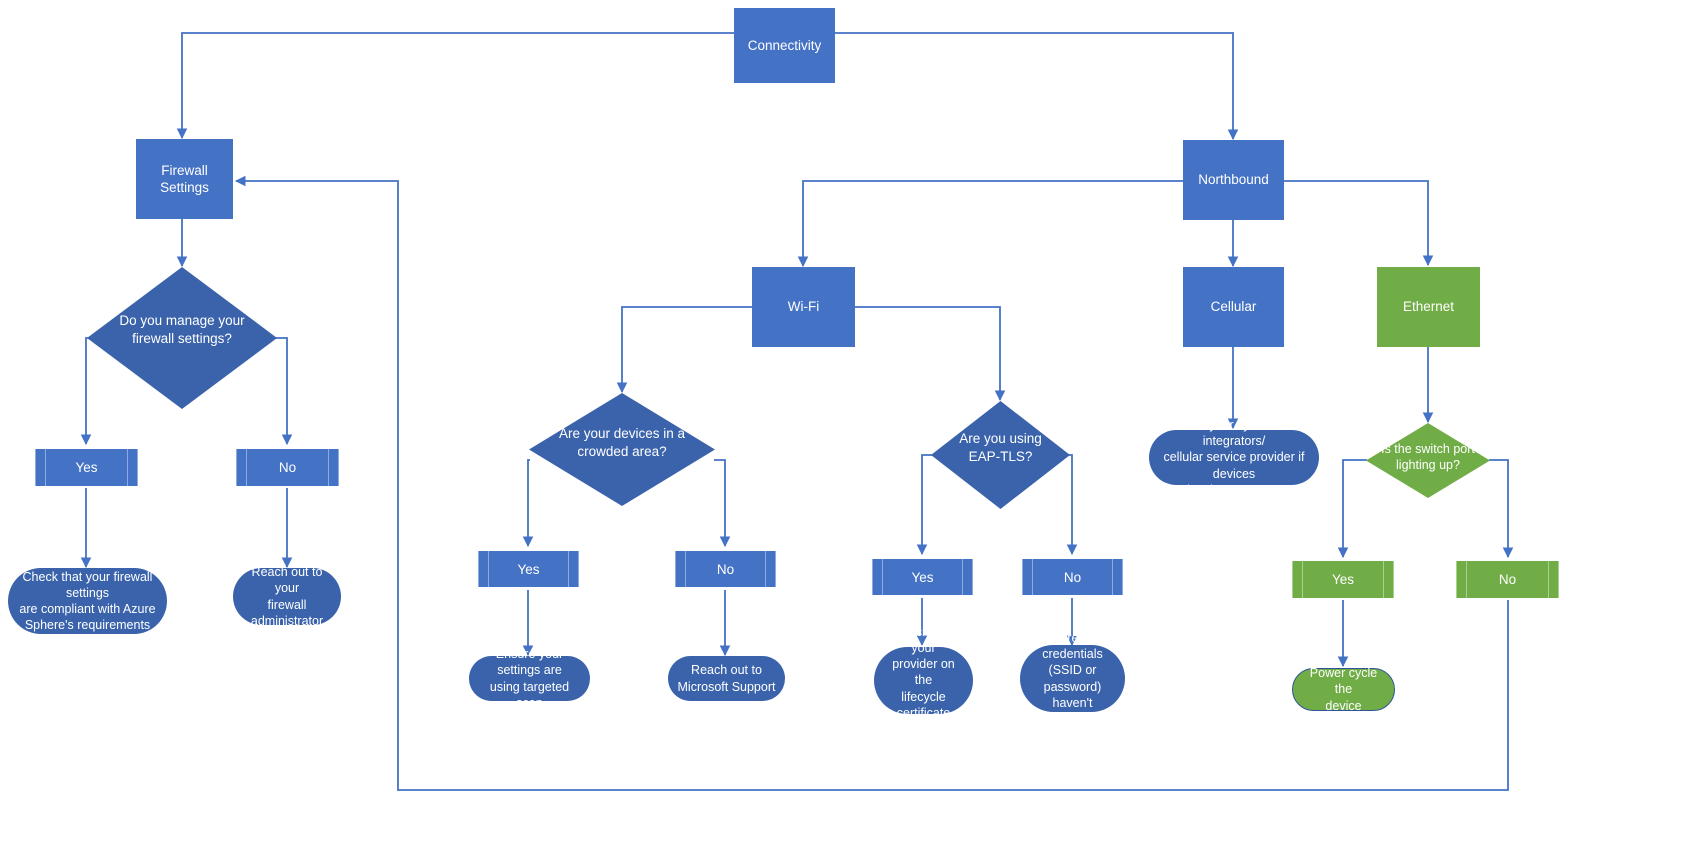 The height and width of the screenshot is (851, 1689). I want to click on outcome-power-cycle-label: Power cycle the device, so click(1343, 689).